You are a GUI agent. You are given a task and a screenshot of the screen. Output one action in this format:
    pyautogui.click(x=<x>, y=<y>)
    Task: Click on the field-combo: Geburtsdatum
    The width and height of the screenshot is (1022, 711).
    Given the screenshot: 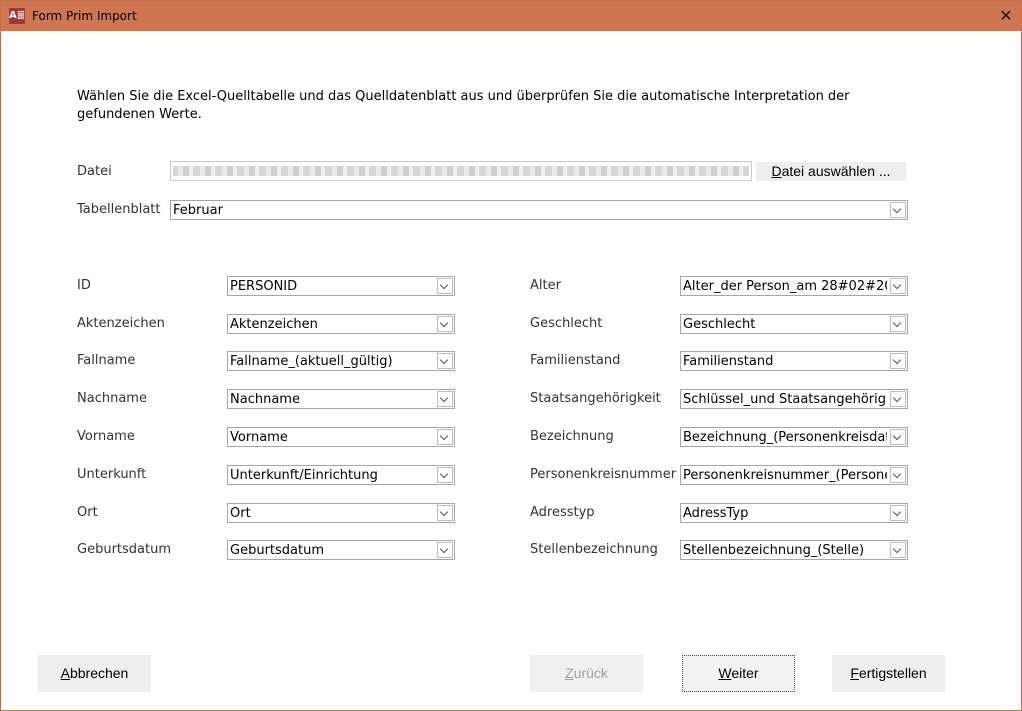 What is the action you would take?
    pyautogui.click(x=341, y=550)
    